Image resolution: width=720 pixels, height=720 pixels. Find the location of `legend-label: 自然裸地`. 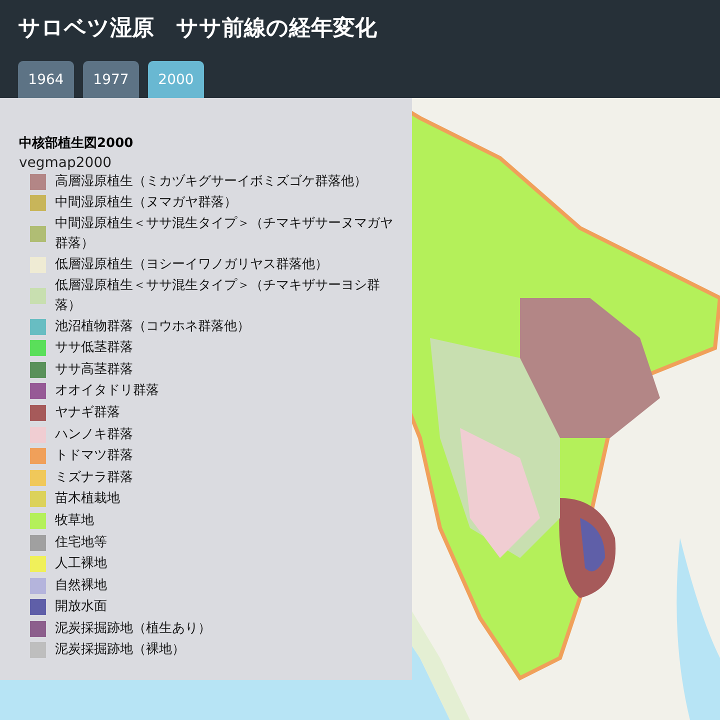

legend-label: 自然裸地 is located at coordinates (81, 585).